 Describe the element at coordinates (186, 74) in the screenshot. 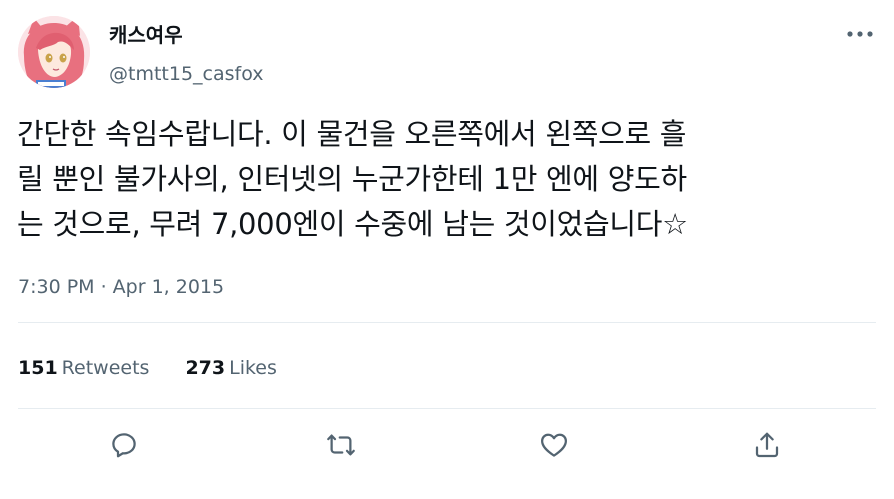

I see `user-handle: @tmtt15_casfox` at that location.